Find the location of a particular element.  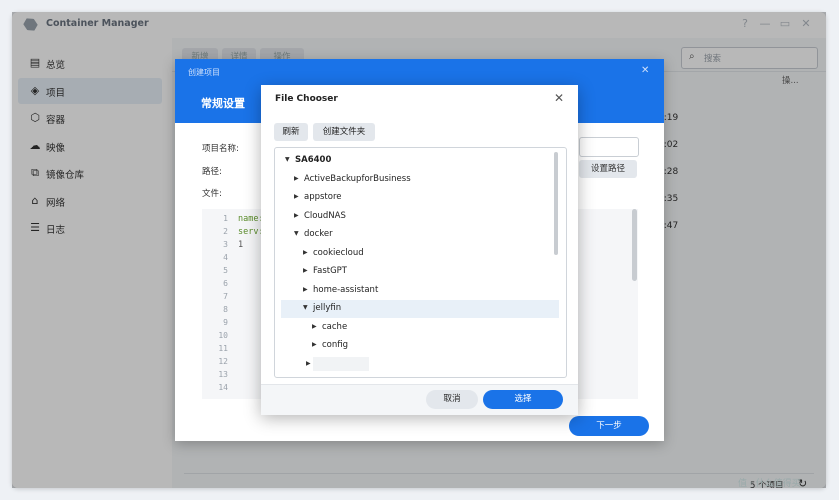

tree-node-label: SA6400 is located at coordinates (313, 160).